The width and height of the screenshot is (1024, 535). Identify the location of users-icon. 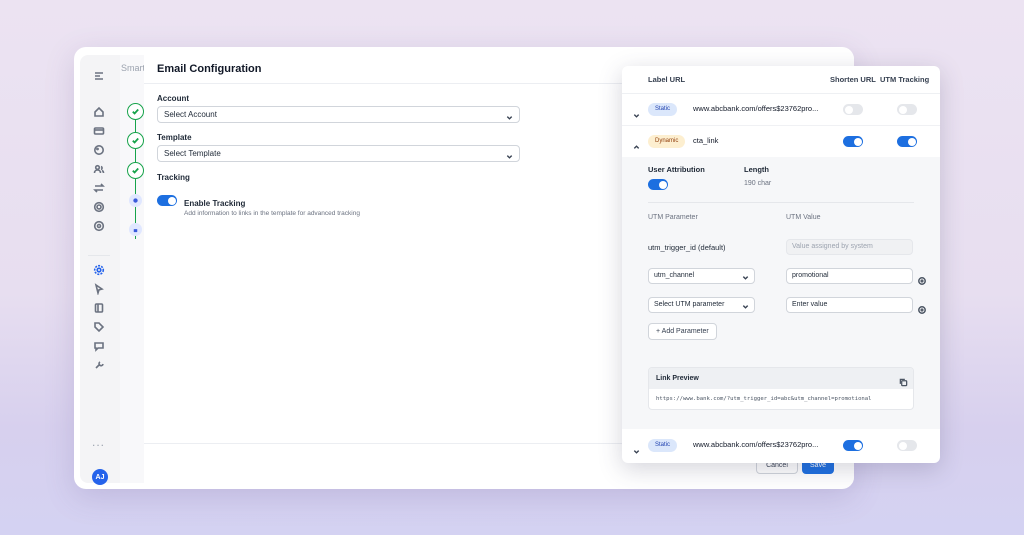
(99, 169).